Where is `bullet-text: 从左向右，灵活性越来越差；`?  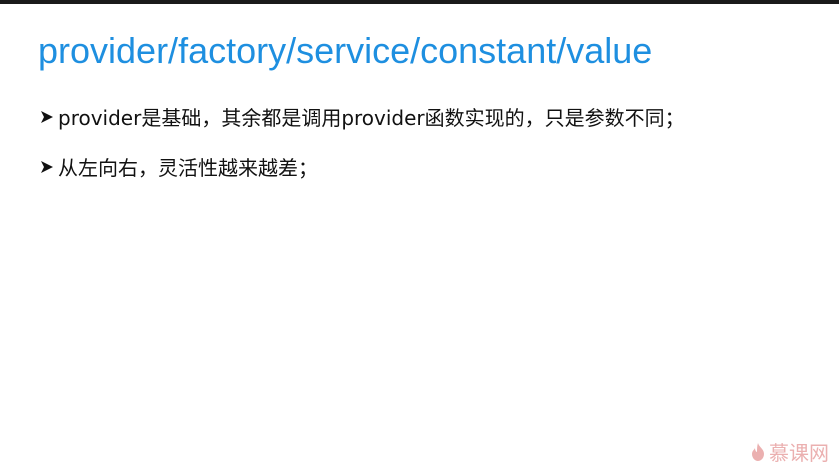
bullet-text: 从左向右，灵活性越来越差； is located at coordinates (188, 168).